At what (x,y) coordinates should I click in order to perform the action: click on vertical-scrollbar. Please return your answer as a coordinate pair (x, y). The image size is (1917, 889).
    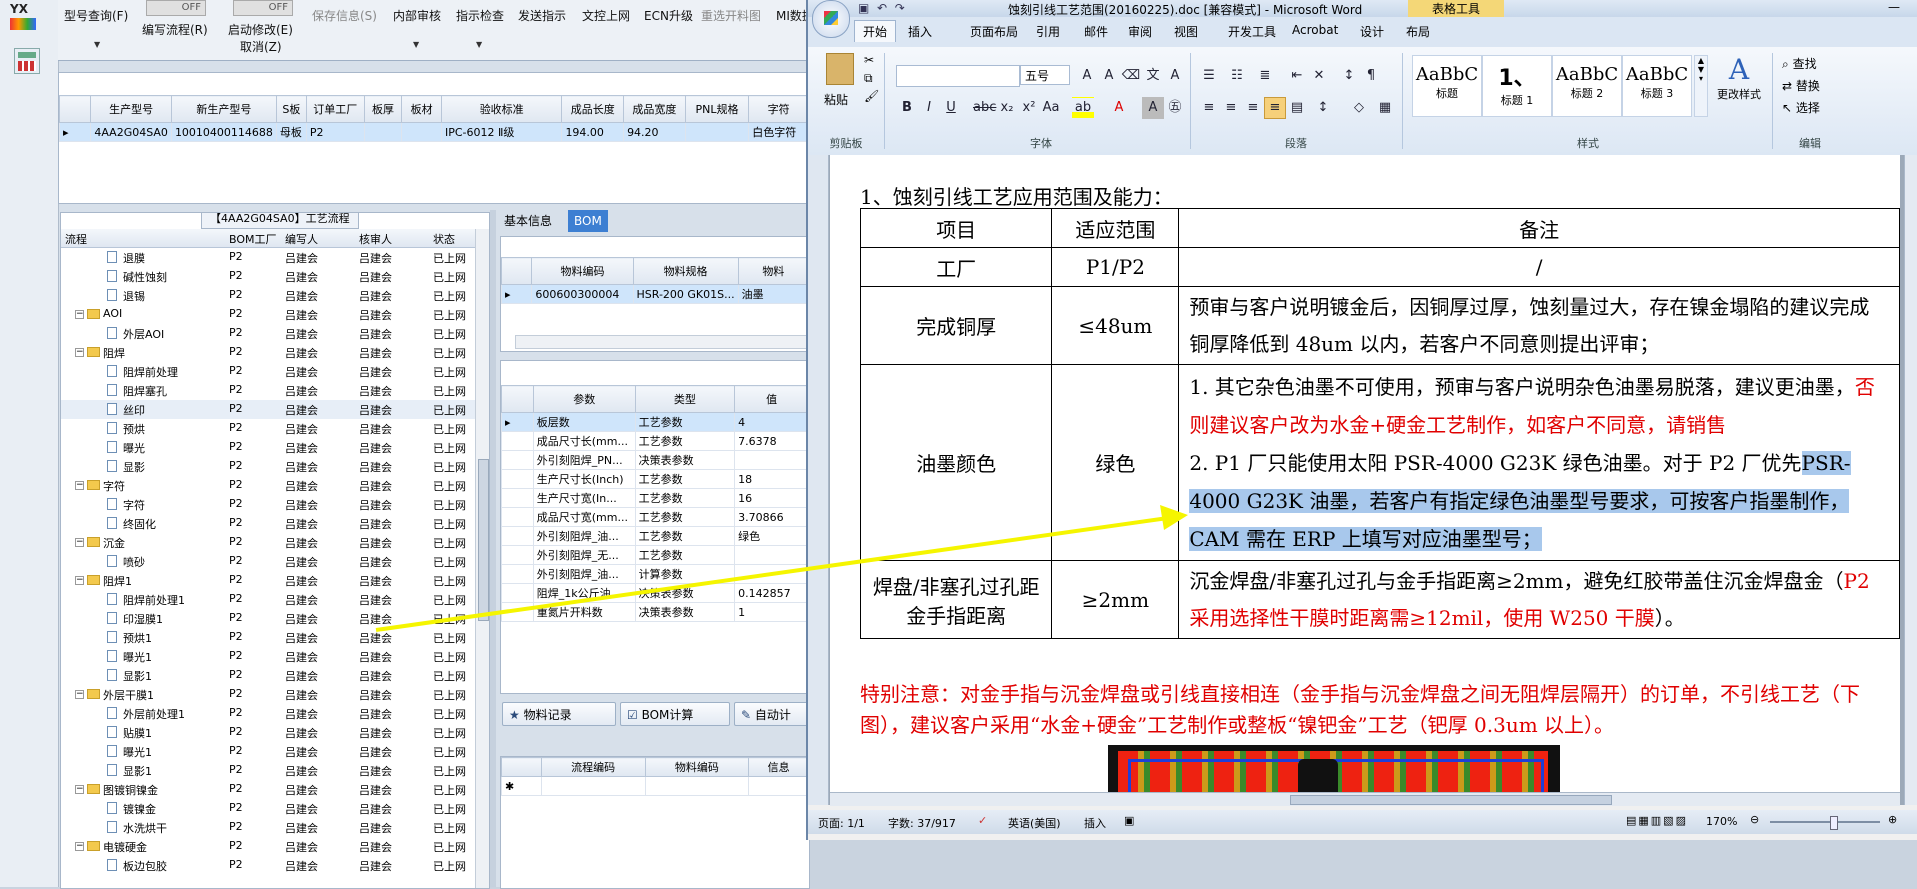
    Looking at the image, I should click on (482, 558).